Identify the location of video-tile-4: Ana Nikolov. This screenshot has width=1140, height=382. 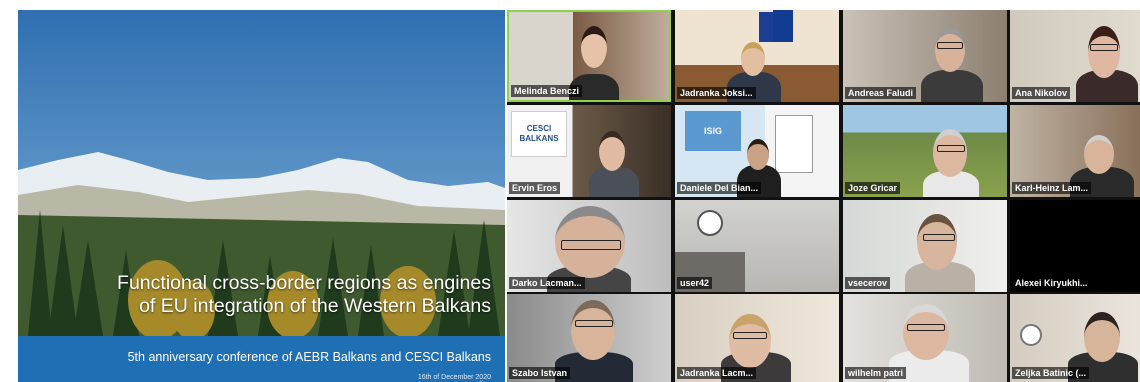
(1075, 56).